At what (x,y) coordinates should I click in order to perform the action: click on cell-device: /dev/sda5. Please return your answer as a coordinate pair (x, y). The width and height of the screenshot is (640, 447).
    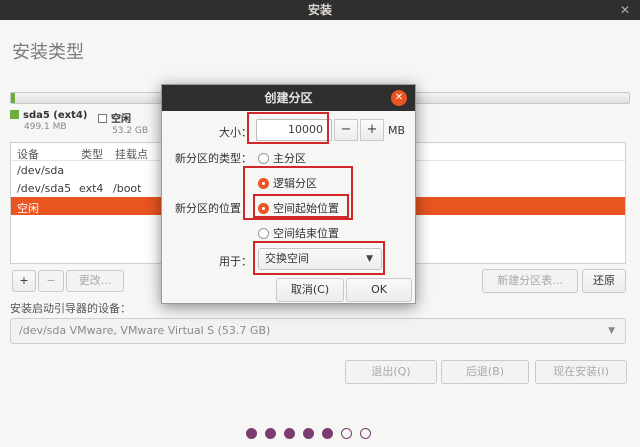
    Looking at the image, I should click on (44, 188).